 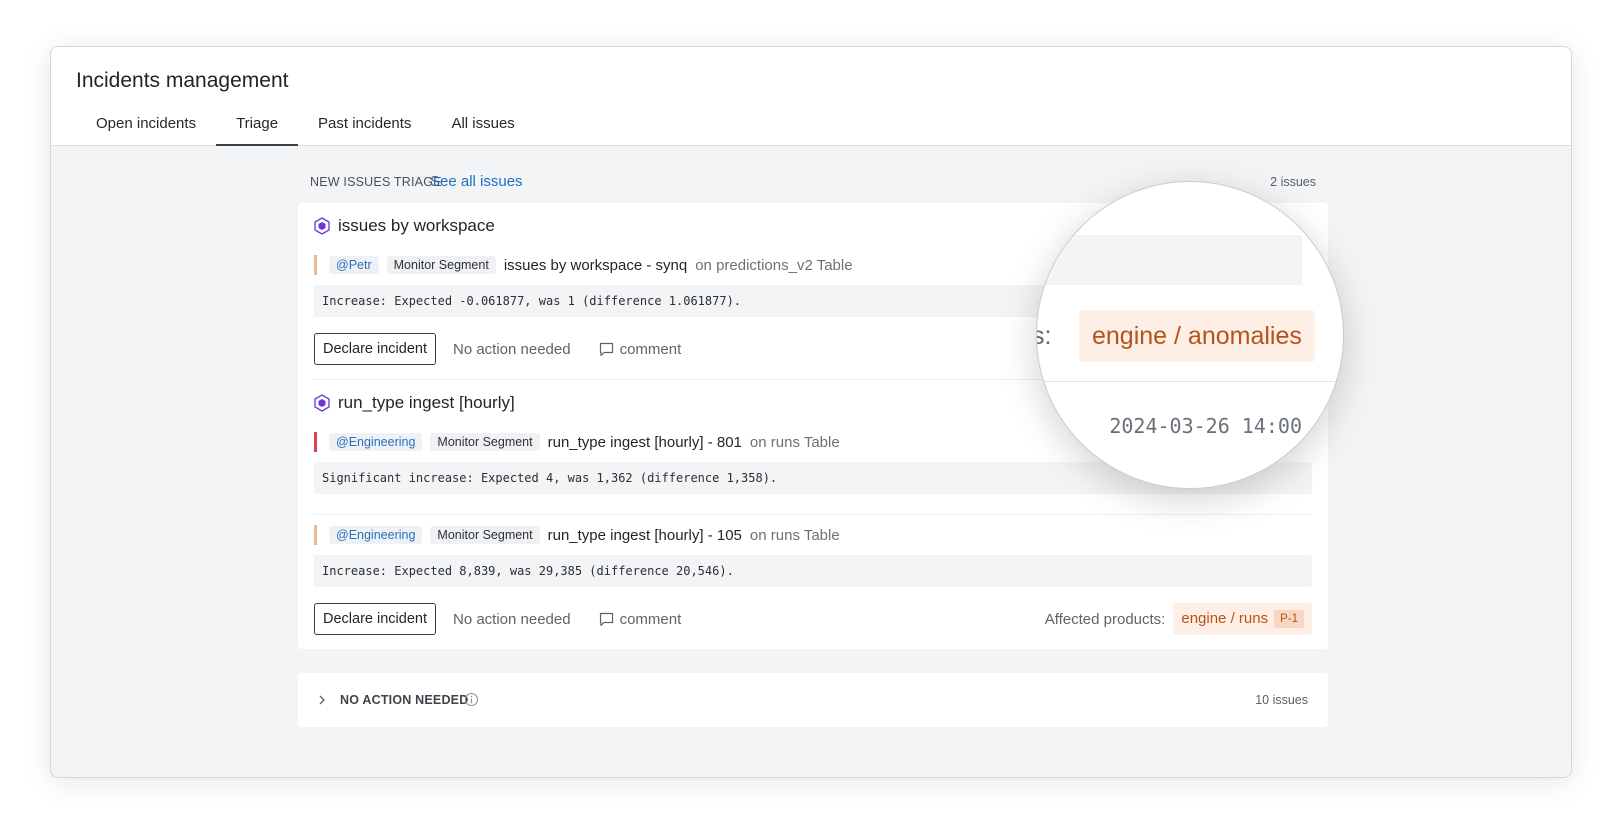 I want to click on issue-name: run_type ingest [hourly] - 105, so click(x=645, y=535).